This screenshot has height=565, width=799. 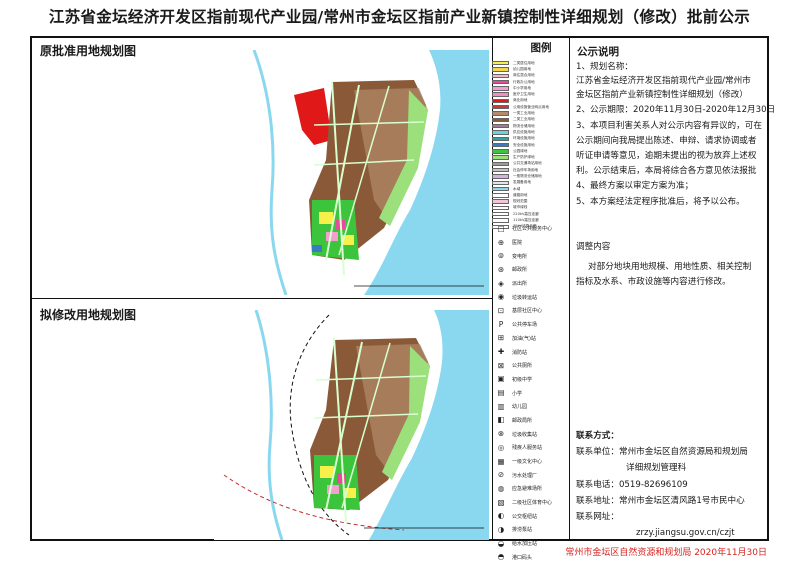 What do you see at coordinates (540, 325) in the screenshot?
I see `facility-legend-item: P 公共停车场` at bounding box center [540, 325].